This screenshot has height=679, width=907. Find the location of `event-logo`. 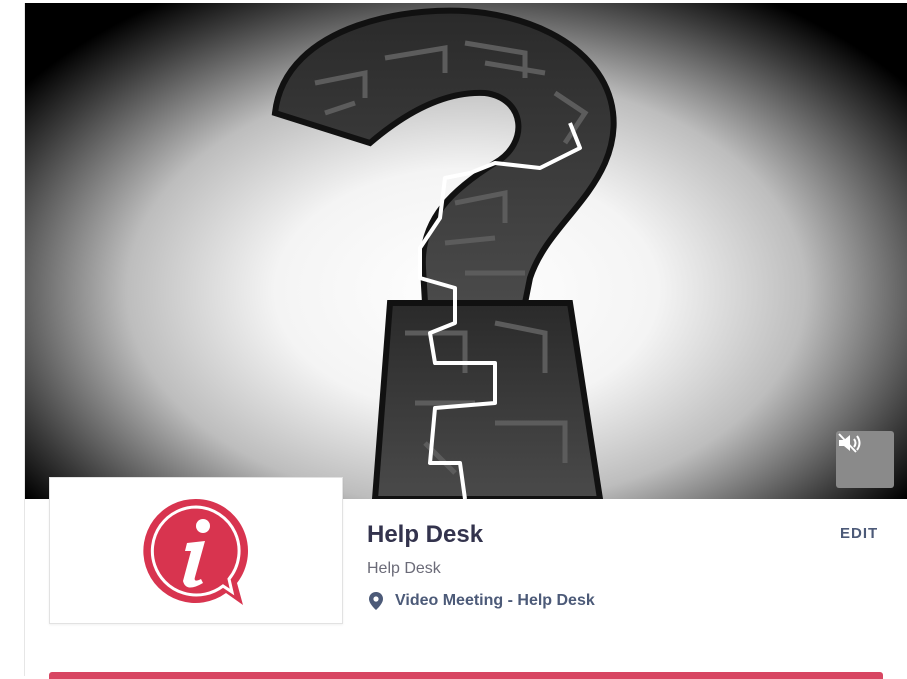

event-logo is located at coordinates (196, 550).